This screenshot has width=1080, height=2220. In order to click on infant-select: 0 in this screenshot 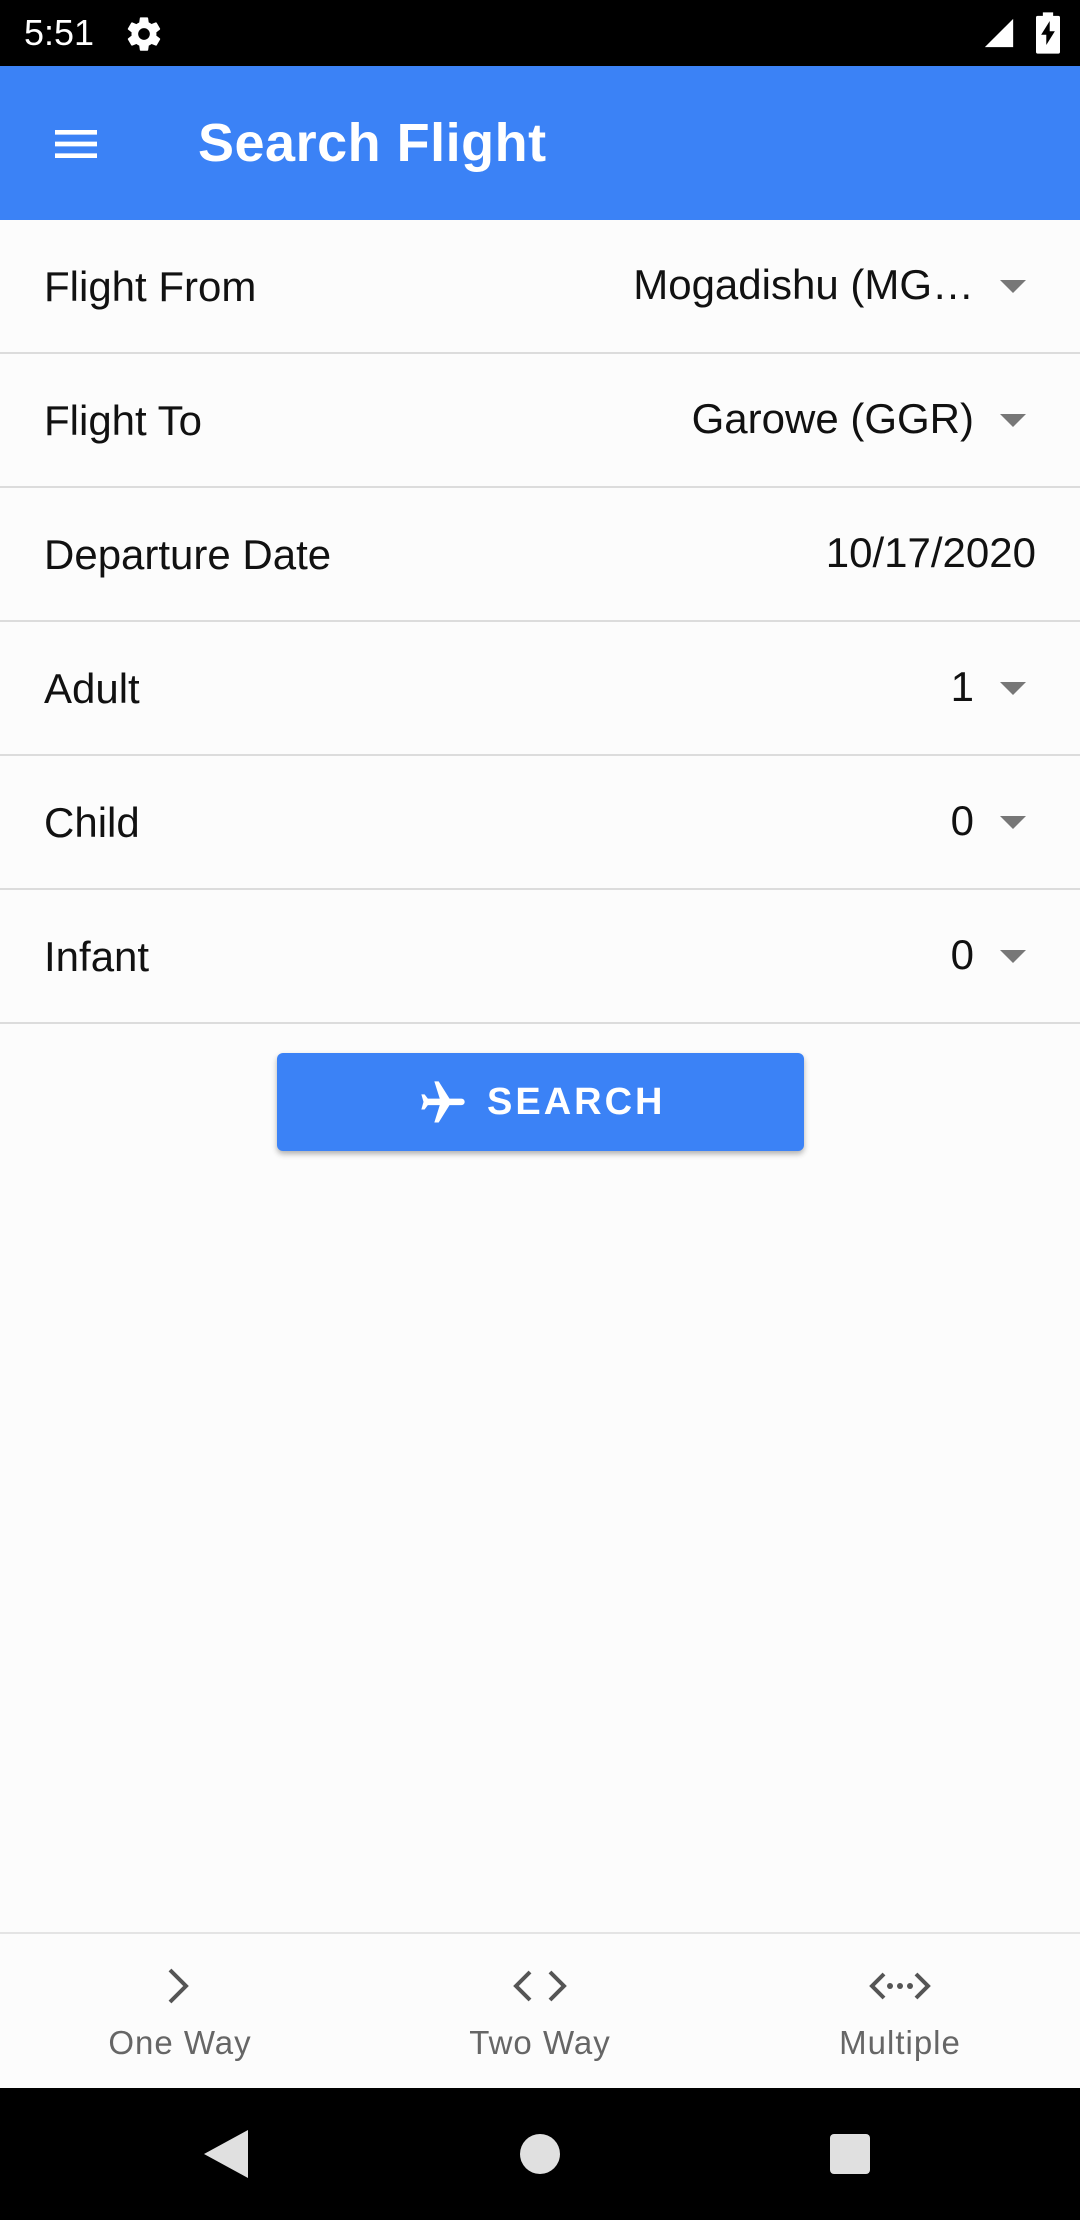, I will do `click(962, 957)`.